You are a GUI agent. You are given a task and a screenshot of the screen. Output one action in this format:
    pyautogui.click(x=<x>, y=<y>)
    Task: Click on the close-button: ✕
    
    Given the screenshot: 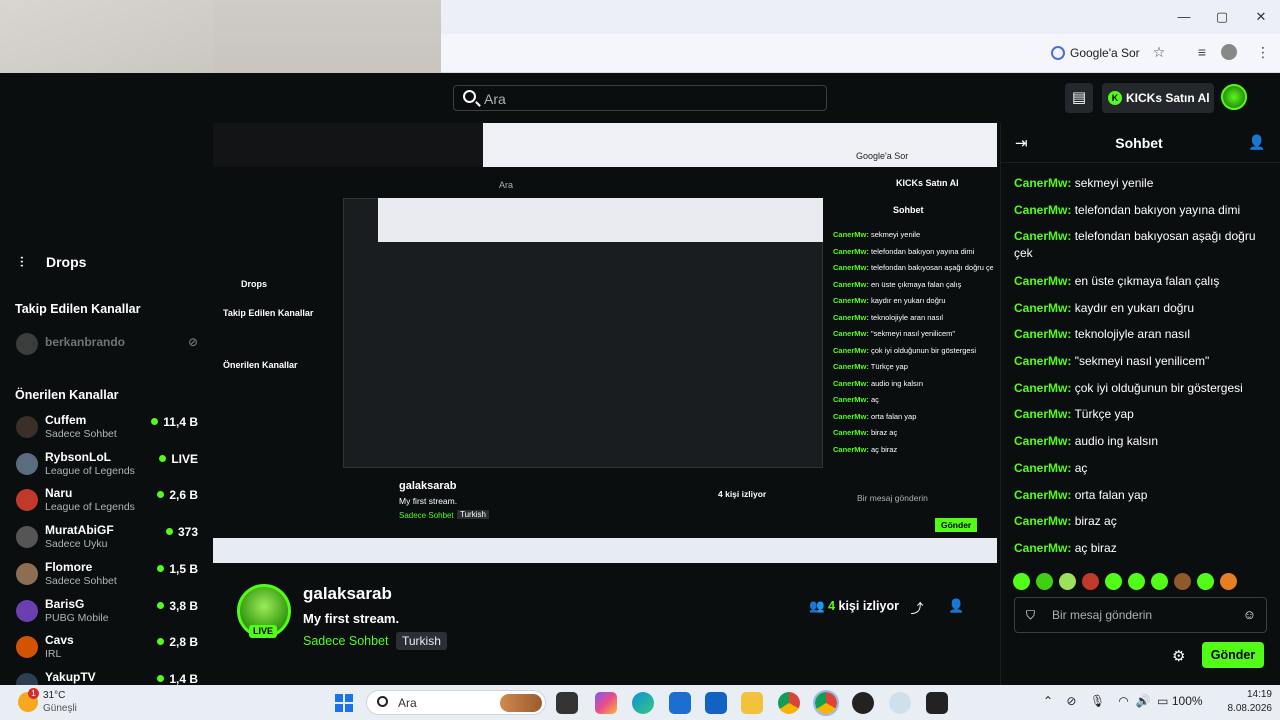 What is the action you would take?
    pyautogui.click(x=1261, y=17)
    